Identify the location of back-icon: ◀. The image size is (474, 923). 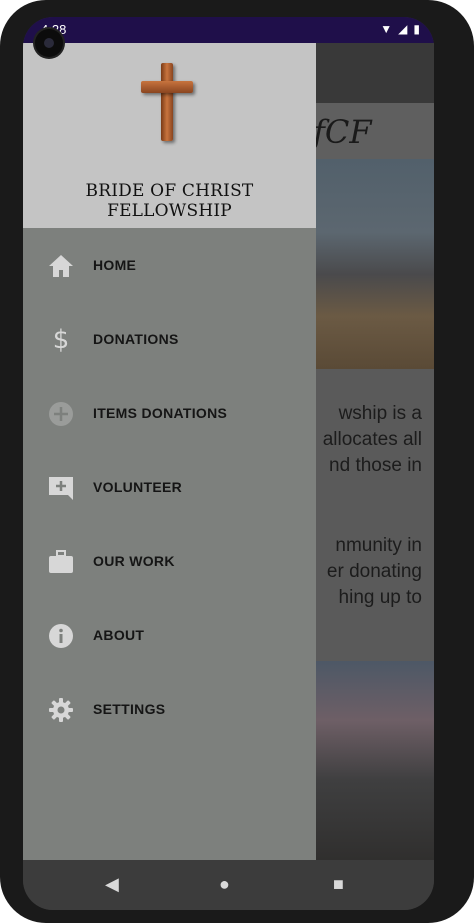
(112, 884).